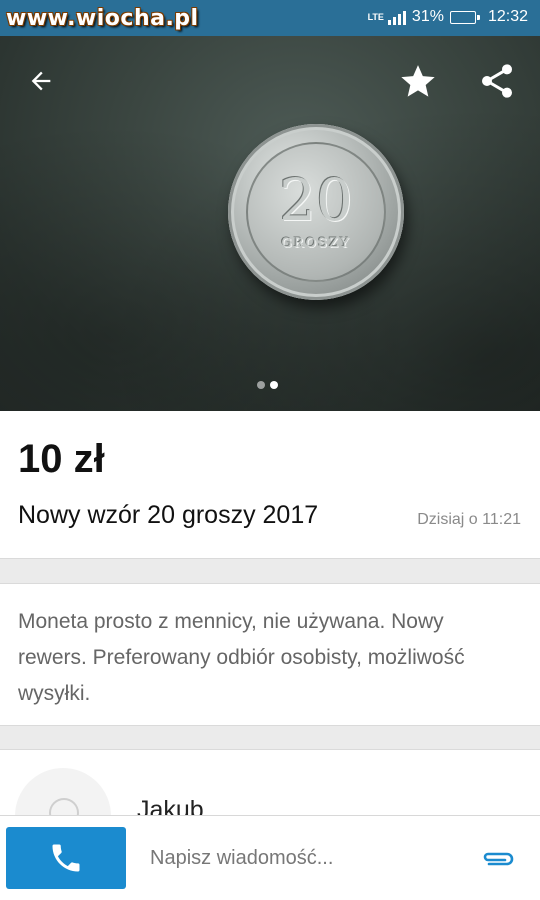 The width and height of the screenshot is (540, 900). I want to click on message-input, so click(290, 858).